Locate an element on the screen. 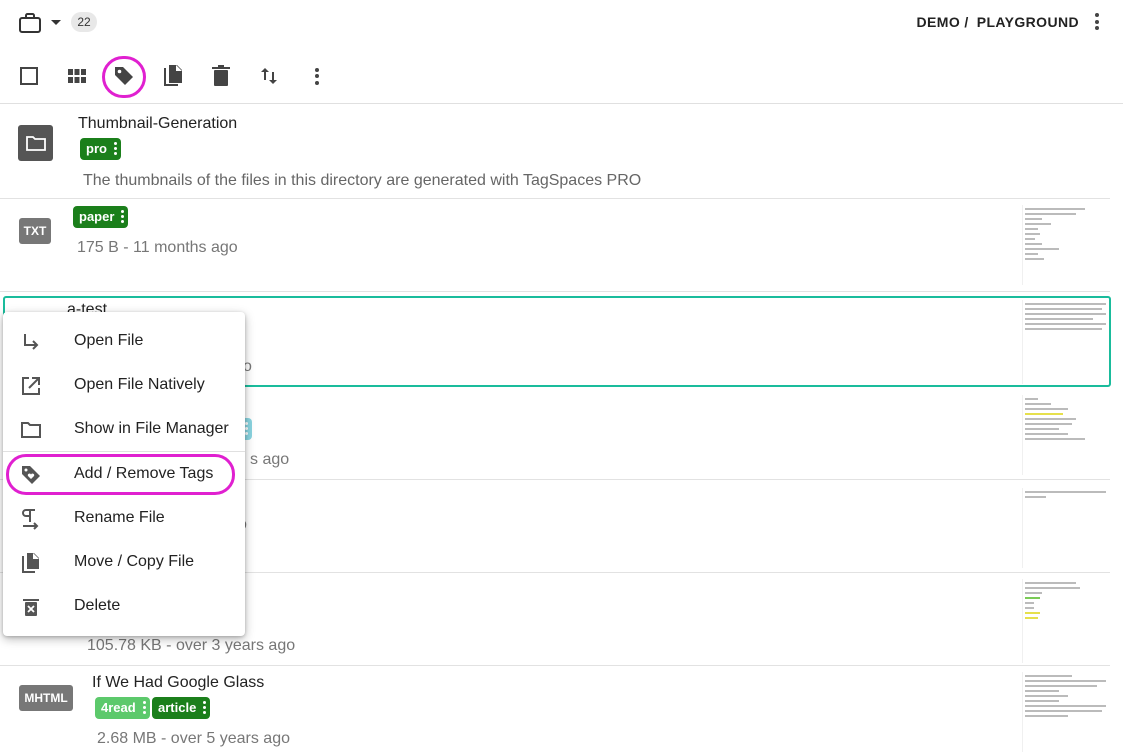 The width and height of the screenshot is (1123, 756). file-name: If We Had Google Glass is located at coordinates (178, 683).